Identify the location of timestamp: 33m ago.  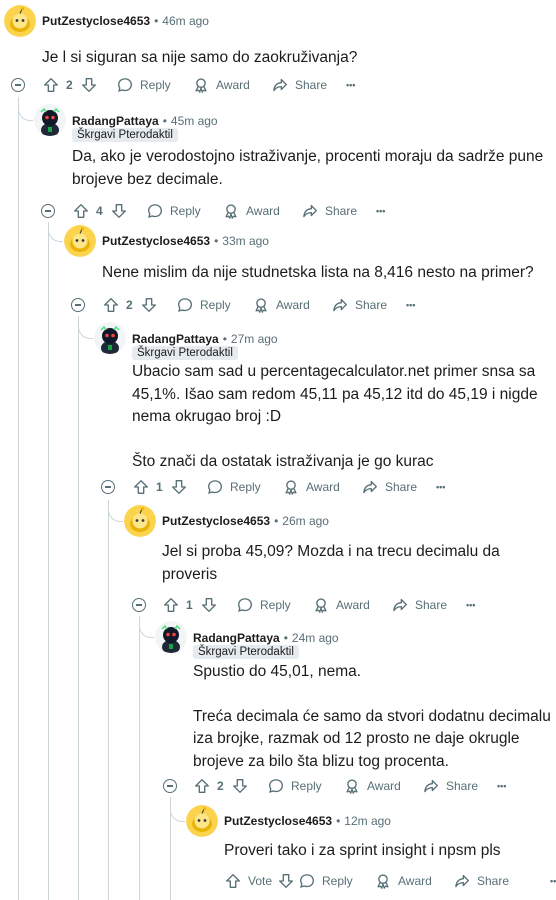
(245, 241).